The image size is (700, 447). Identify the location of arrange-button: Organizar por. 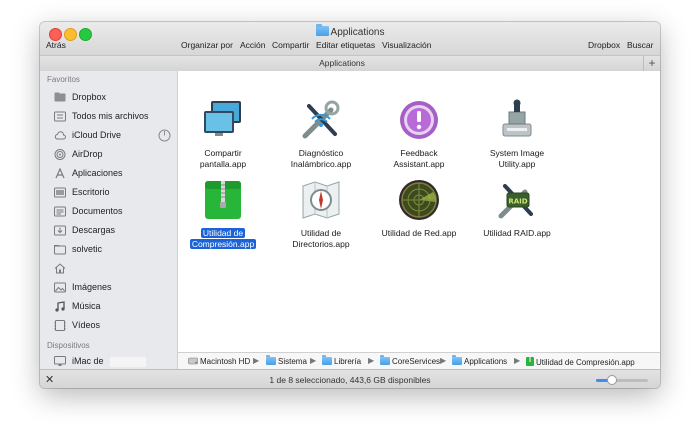
(207, 45).